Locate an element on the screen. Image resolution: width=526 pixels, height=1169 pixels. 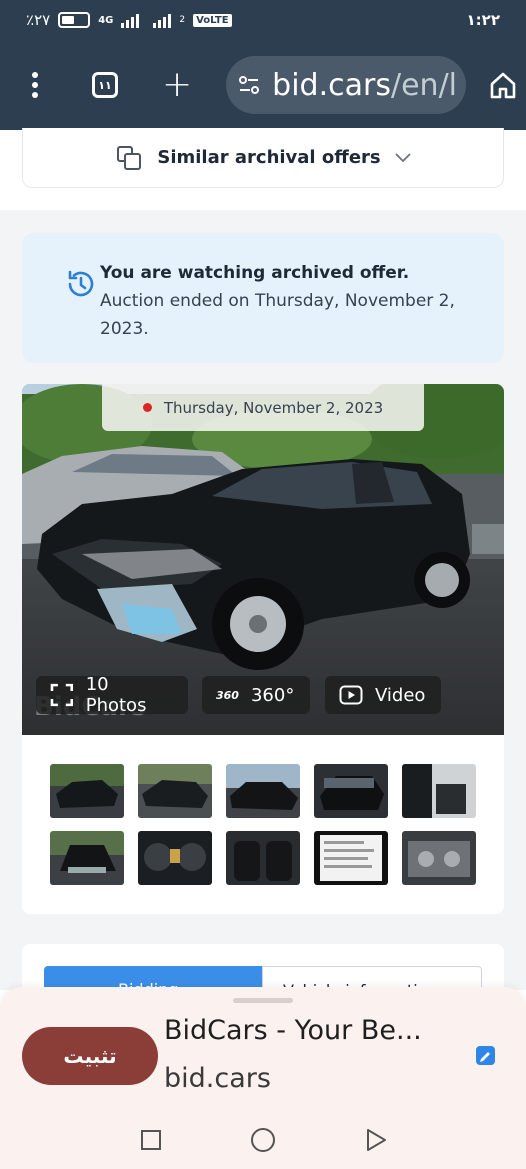
copy-icon is located at coordinates (129, 157).